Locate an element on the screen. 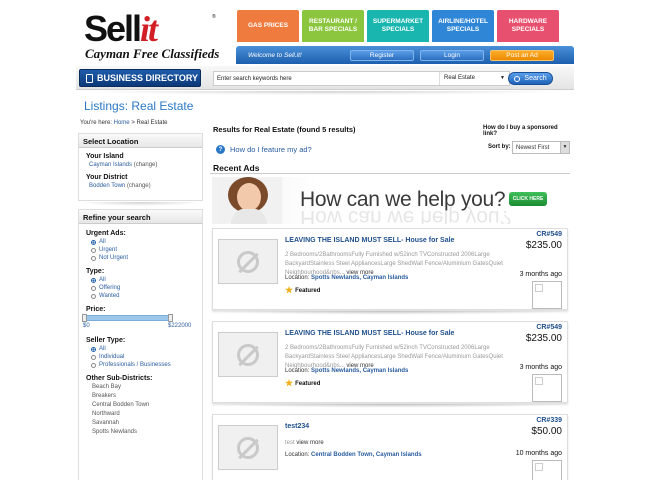 This screenshot has width=650, height=480. business-directory-button: BUSINESS DIRECTORY is located at coordinates (140, 78).